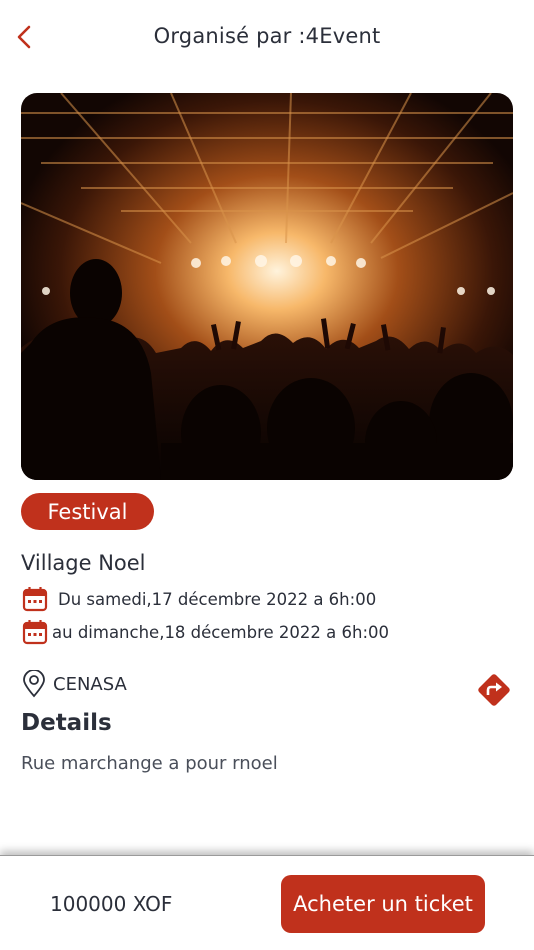 The image size is (534, 950). I want to click on end-date-text: au dimanche,18 décembre 2022 a 6h:00, so click(220, 632).